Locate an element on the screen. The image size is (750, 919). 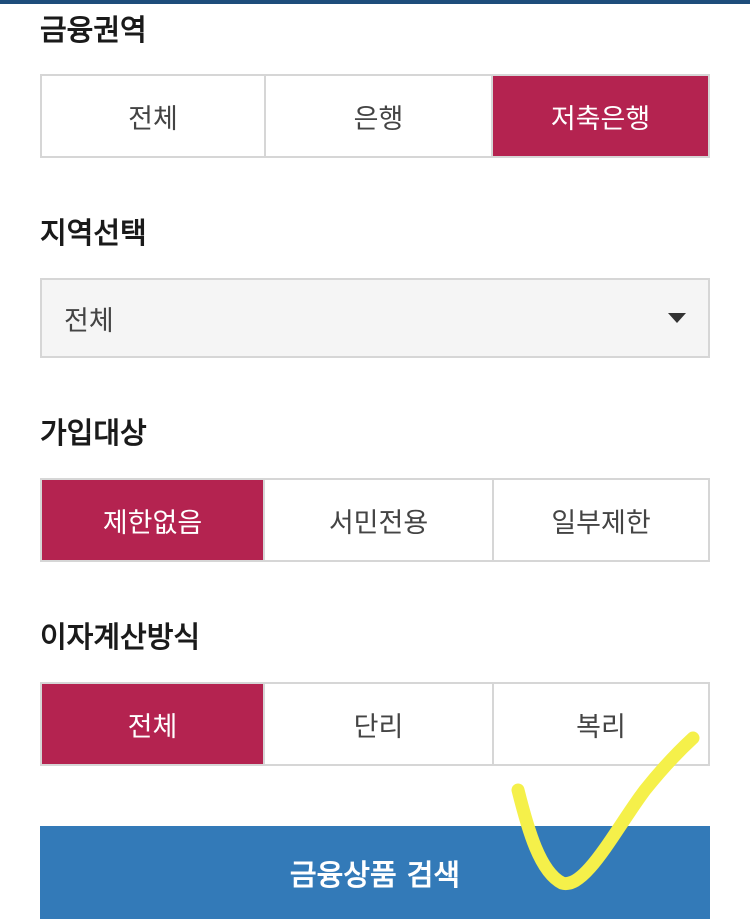
financial-area-option-all: 전체 is located at coordinates (153, 116).